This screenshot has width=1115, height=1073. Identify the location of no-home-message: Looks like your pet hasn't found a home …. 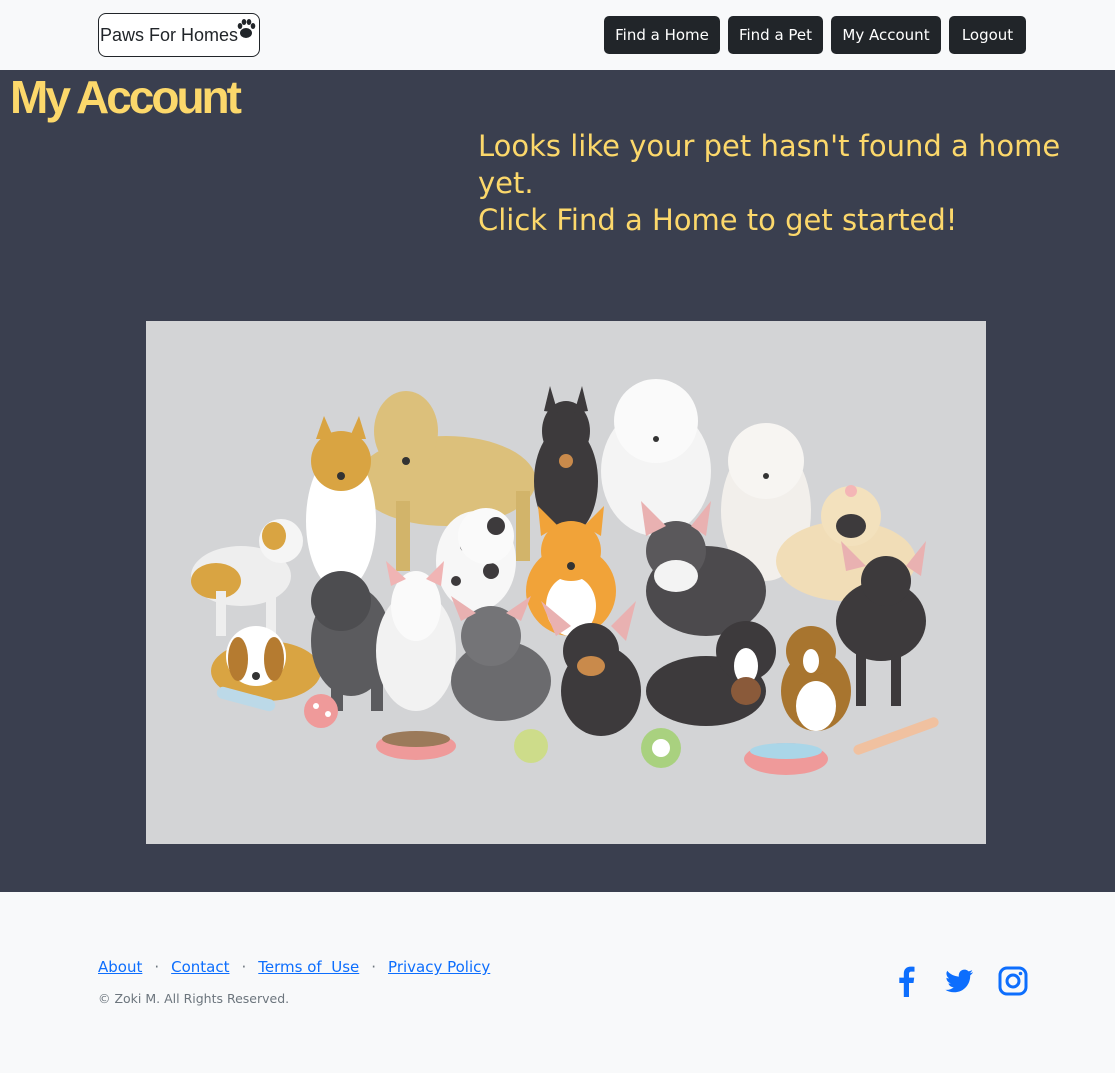
(778, 183).